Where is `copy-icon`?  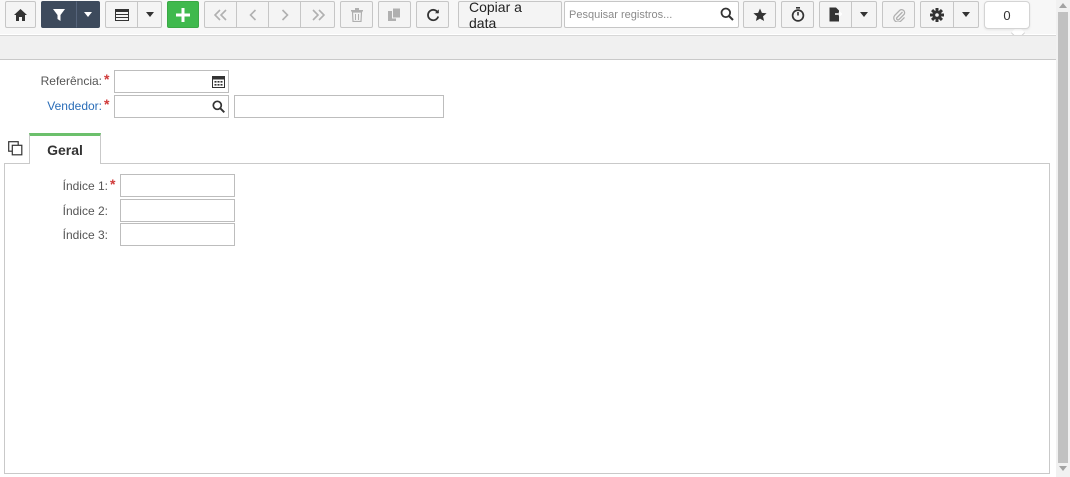
copy-icon is located at coordinates (394, 14).